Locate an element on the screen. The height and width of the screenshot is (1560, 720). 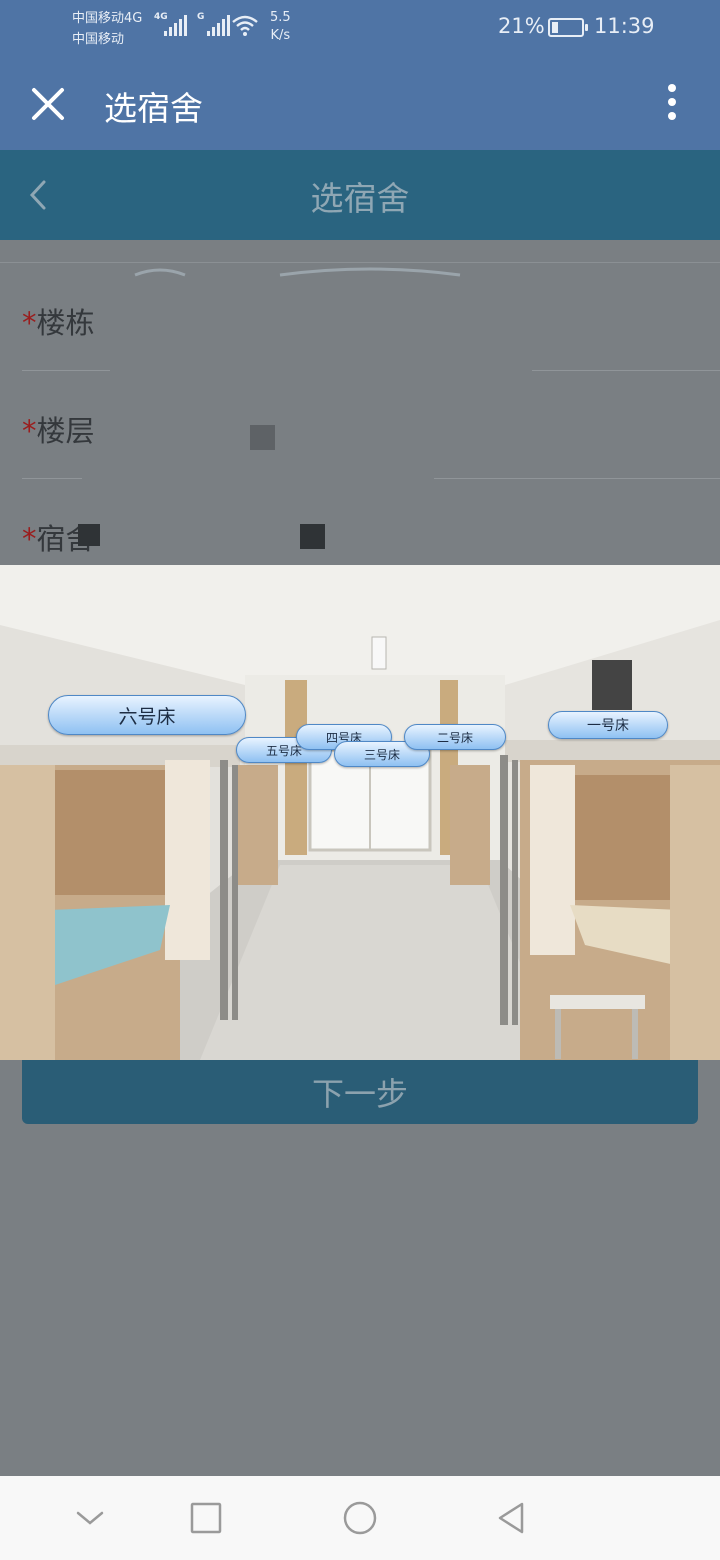
next-step-button: 下一步 is located at coordinates (360, 1092).